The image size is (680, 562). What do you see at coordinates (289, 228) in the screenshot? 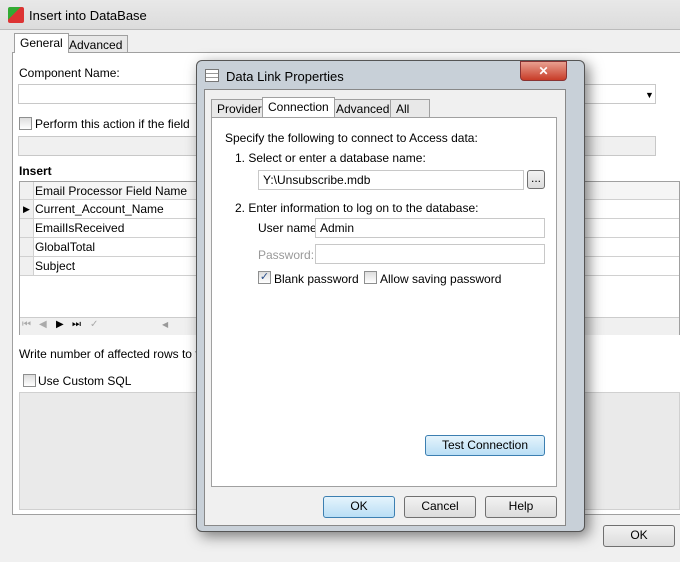
I see `user-name-label: User name:` at bounding box center [289, 228].